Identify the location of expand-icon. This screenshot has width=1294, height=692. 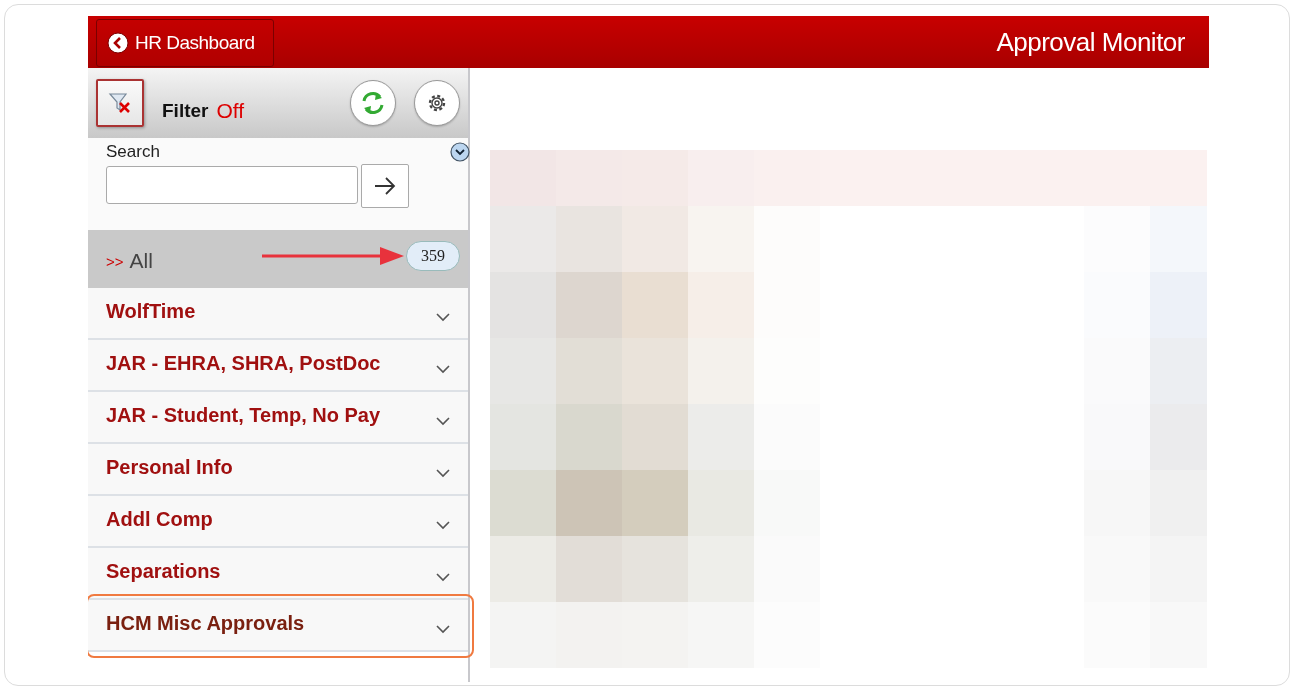
(460, 152).